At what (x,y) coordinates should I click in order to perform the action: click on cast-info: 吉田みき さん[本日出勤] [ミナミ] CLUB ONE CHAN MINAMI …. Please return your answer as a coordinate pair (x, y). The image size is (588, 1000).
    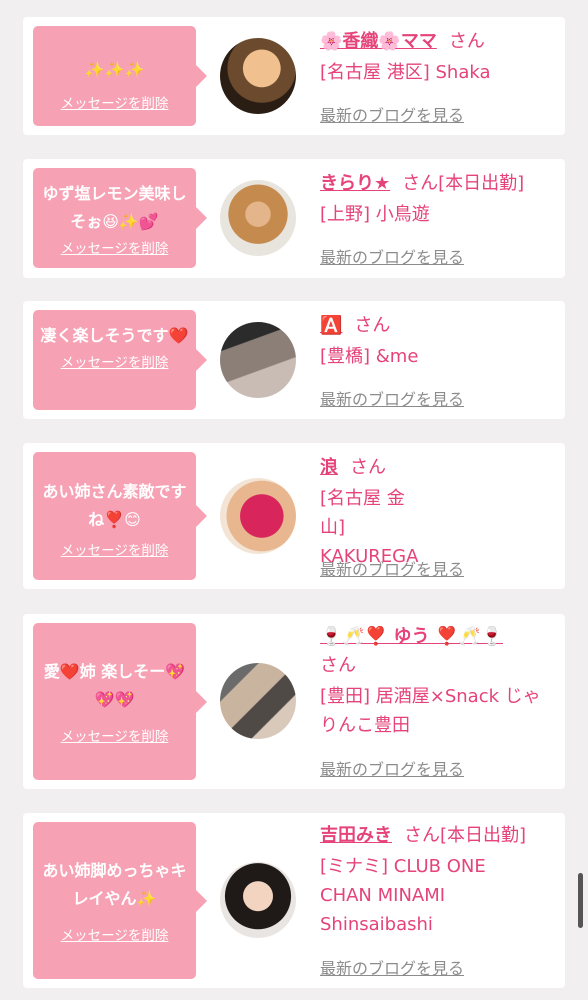
    Looking at the image, I should click on (439, 880).